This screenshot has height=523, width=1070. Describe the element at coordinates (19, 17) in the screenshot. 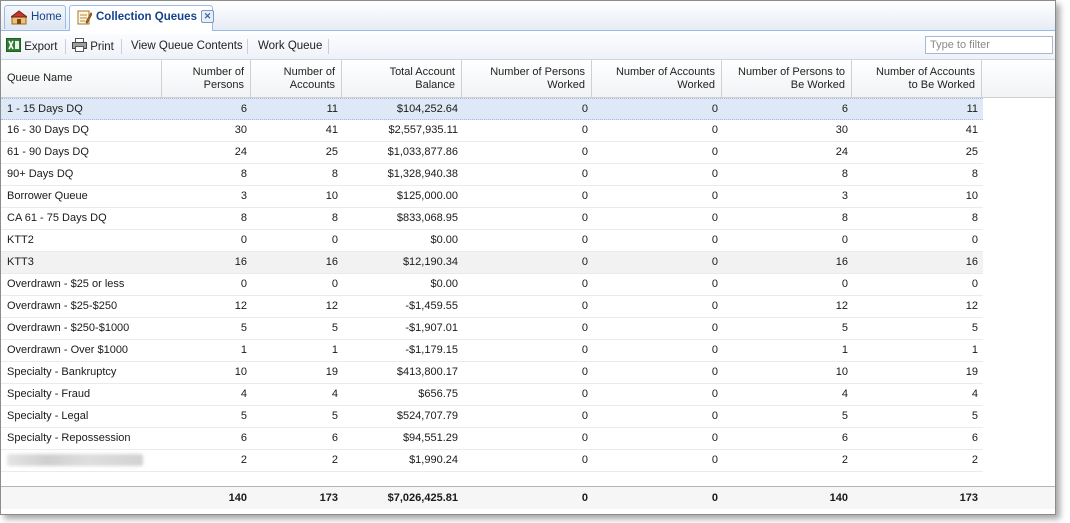

I see `home-icon` at that location.